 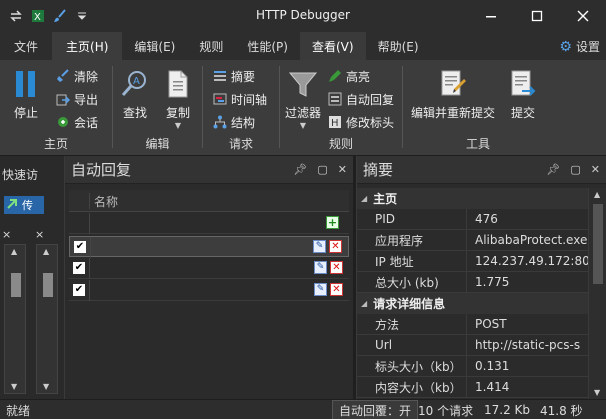 I want to click on quick-access-item: 传, so click(x=24, y=205).